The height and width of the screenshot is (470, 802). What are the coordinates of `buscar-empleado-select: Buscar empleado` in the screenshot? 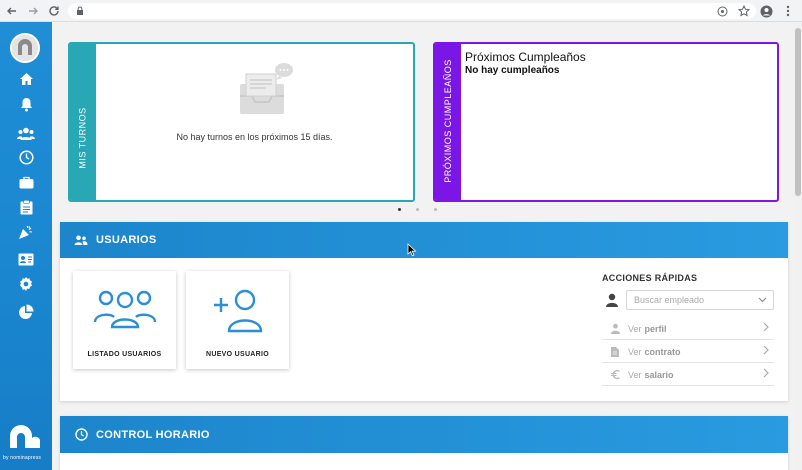 It's located at (700, 300).